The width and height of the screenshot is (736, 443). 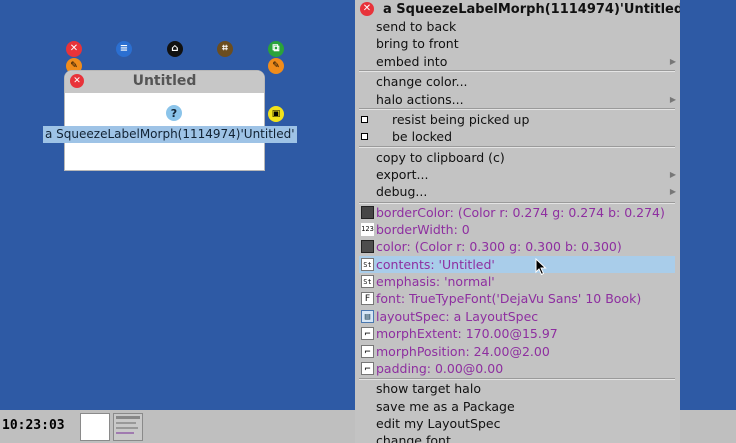 What do you see at coordinates (276, 114) in the screenshot?
I see `resize-icon: ▣` at bounding box center [276, 114].